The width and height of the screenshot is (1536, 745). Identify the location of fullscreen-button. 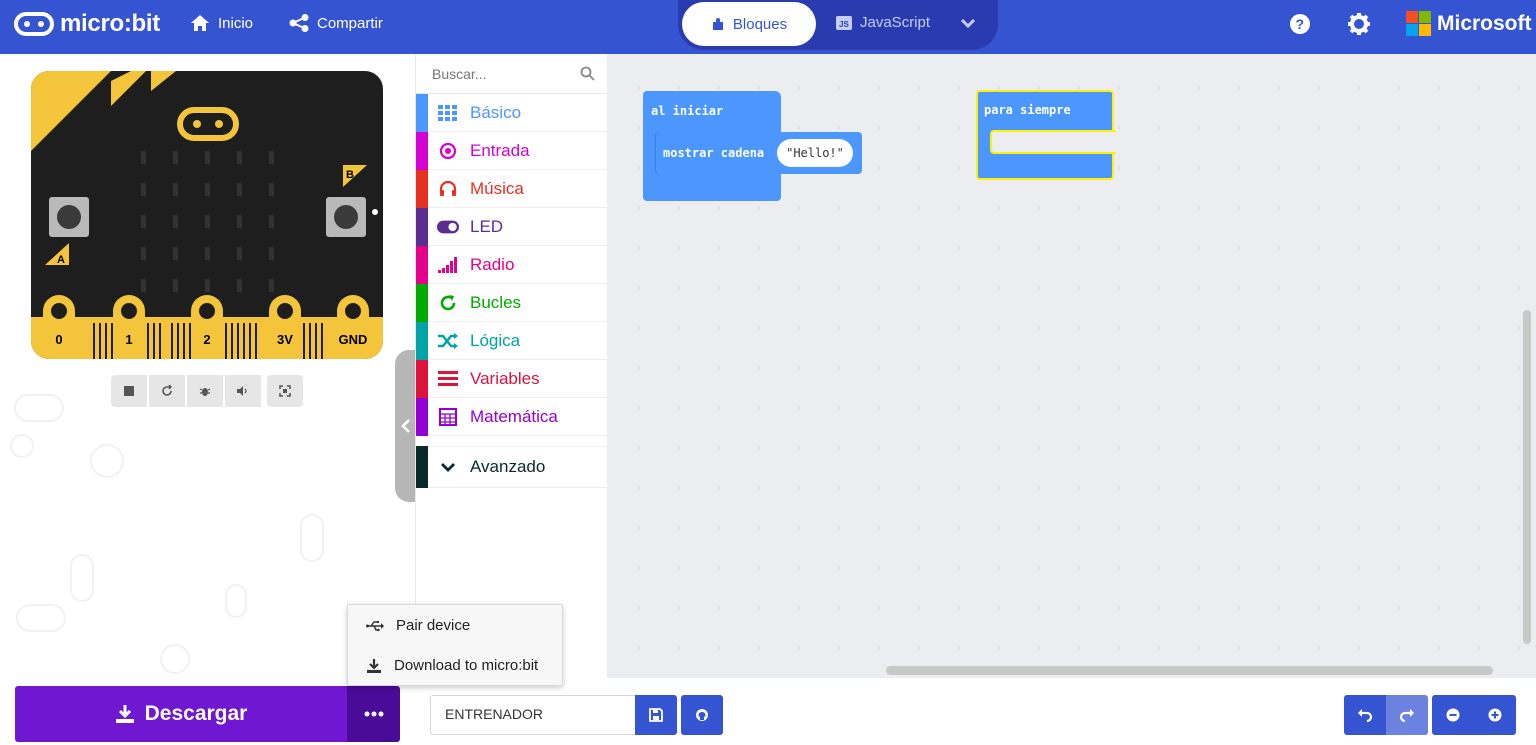
(285, 391).